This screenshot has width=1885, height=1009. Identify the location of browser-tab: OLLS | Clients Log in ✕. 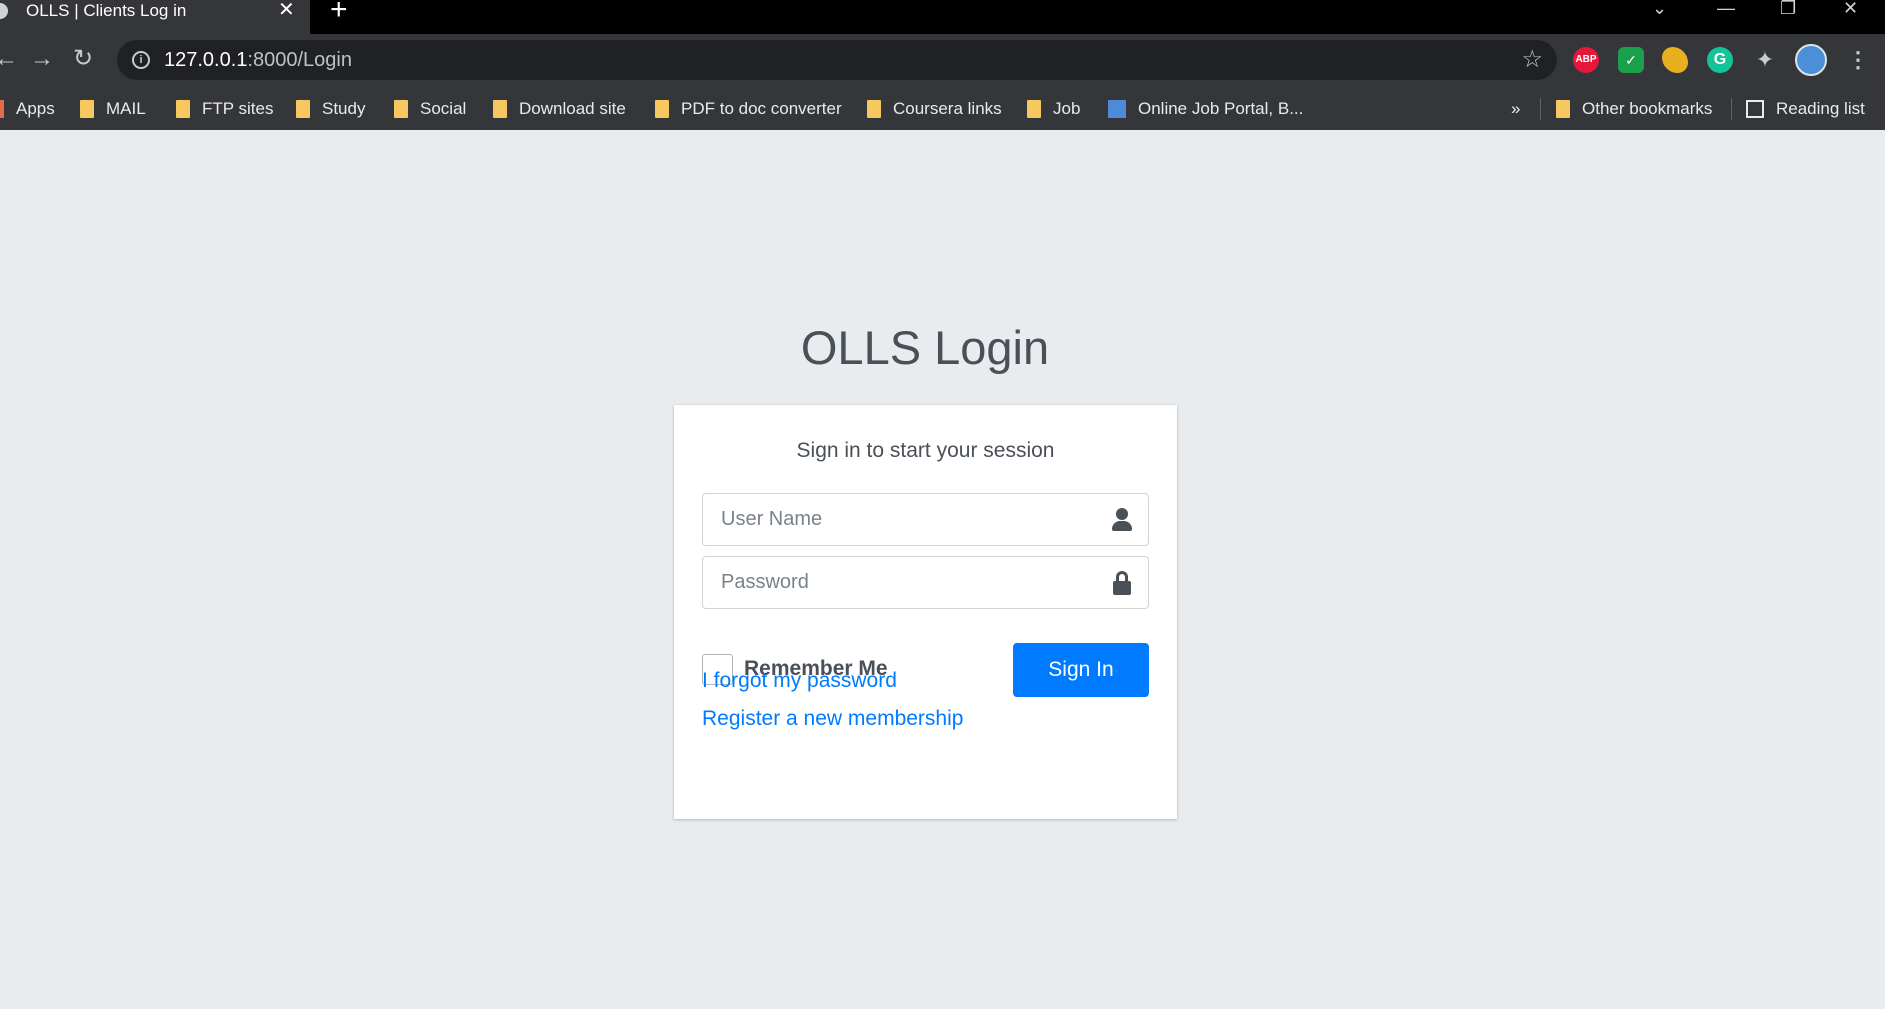
(155, 17).